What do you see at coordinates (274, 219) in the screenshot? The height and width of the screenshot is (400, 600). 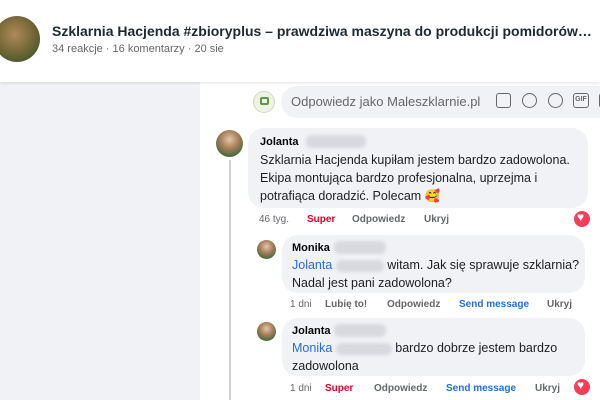 I see `comment-time: 46 tyg.` at bounding box center [274, 219].